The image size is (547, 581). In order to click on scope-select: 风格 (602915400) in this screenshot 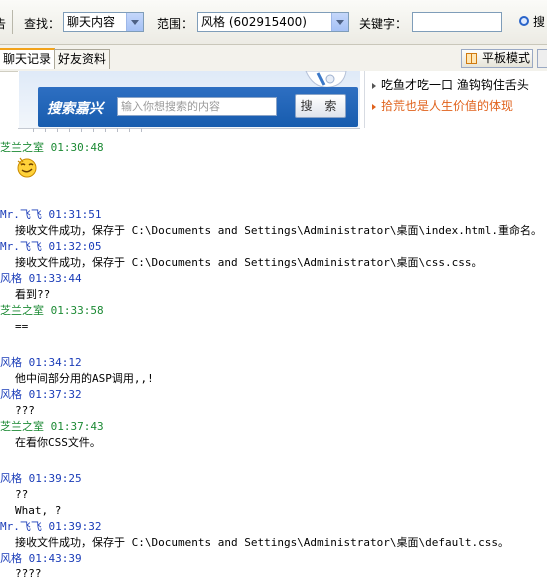, I will do `click(273, 22)`.